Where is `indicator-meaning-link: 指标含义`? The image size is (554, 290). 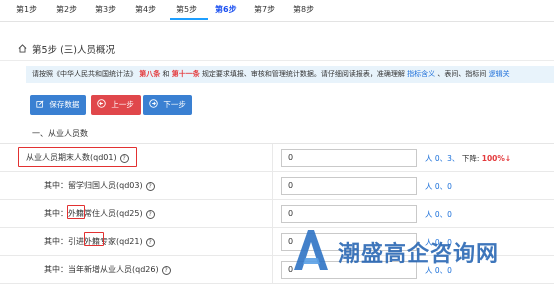 indicator-meaning-link: 指标含义 is located at coordinates (421, 74).